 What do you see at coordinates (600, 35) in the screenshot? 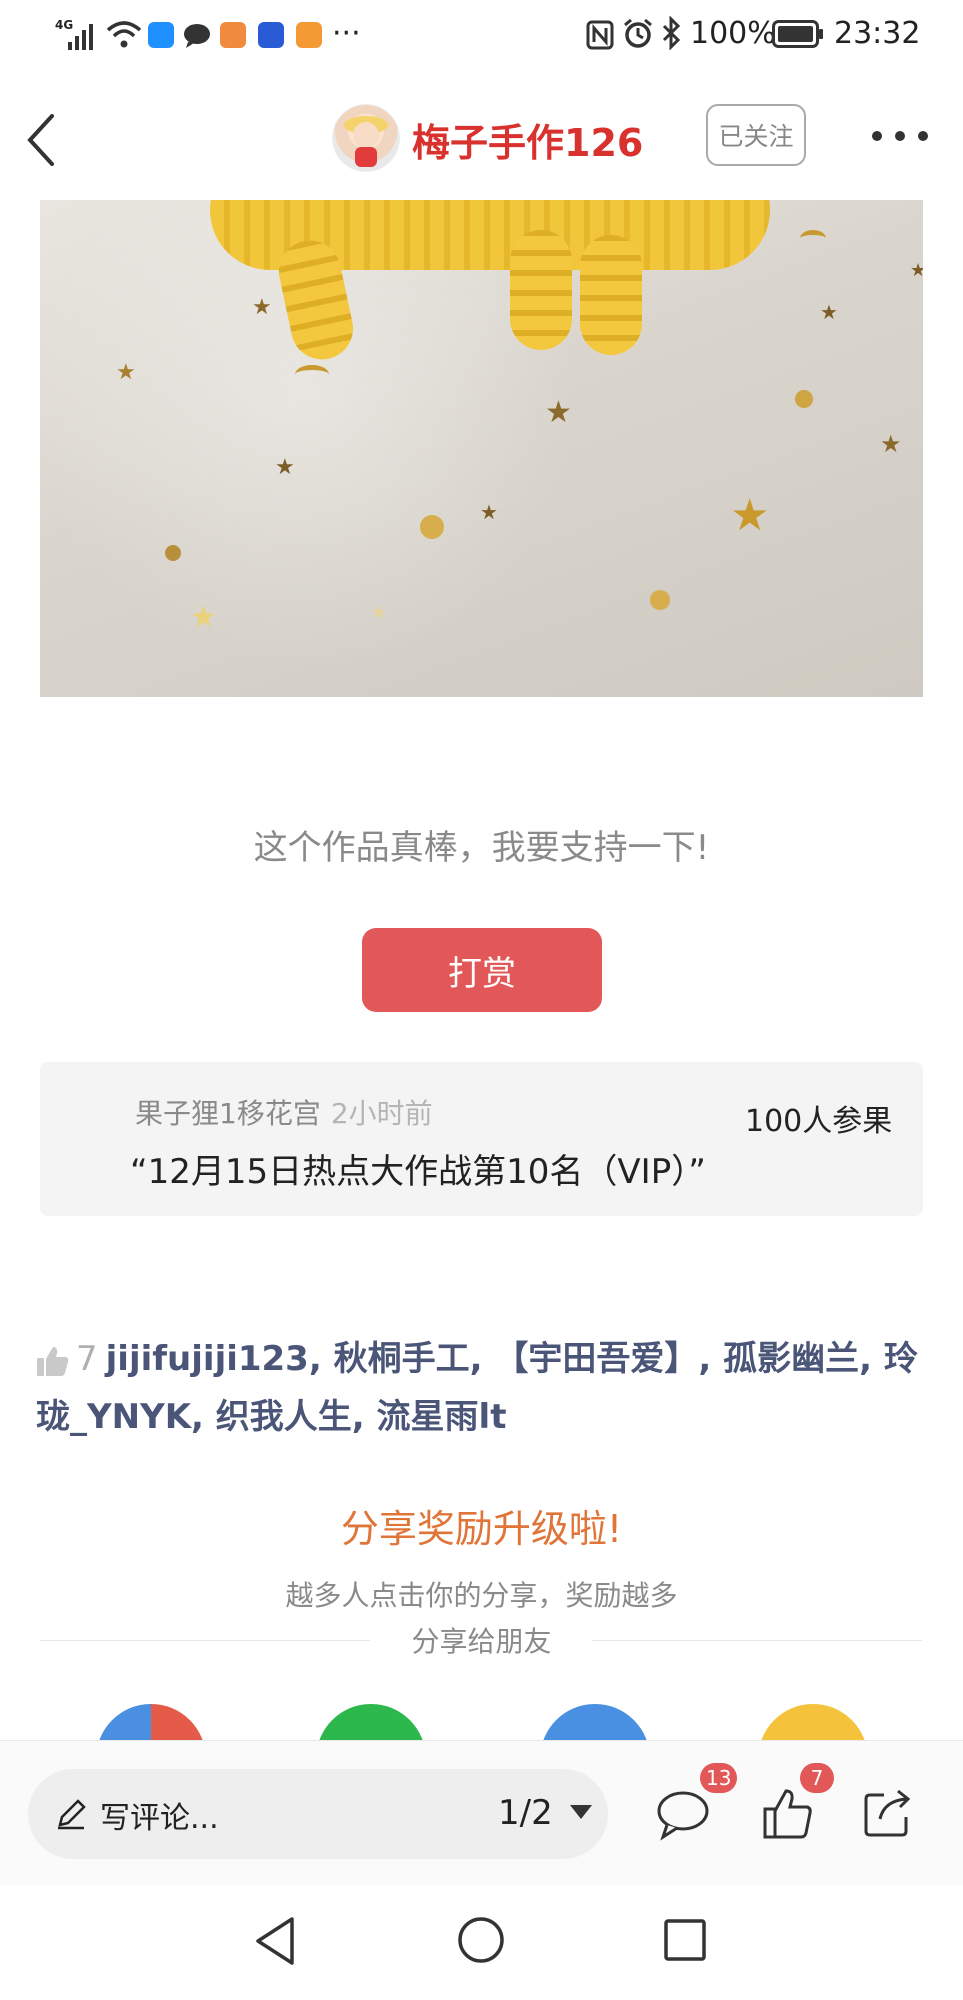
I see `nfc-icon` at bounding box center [600, 35].